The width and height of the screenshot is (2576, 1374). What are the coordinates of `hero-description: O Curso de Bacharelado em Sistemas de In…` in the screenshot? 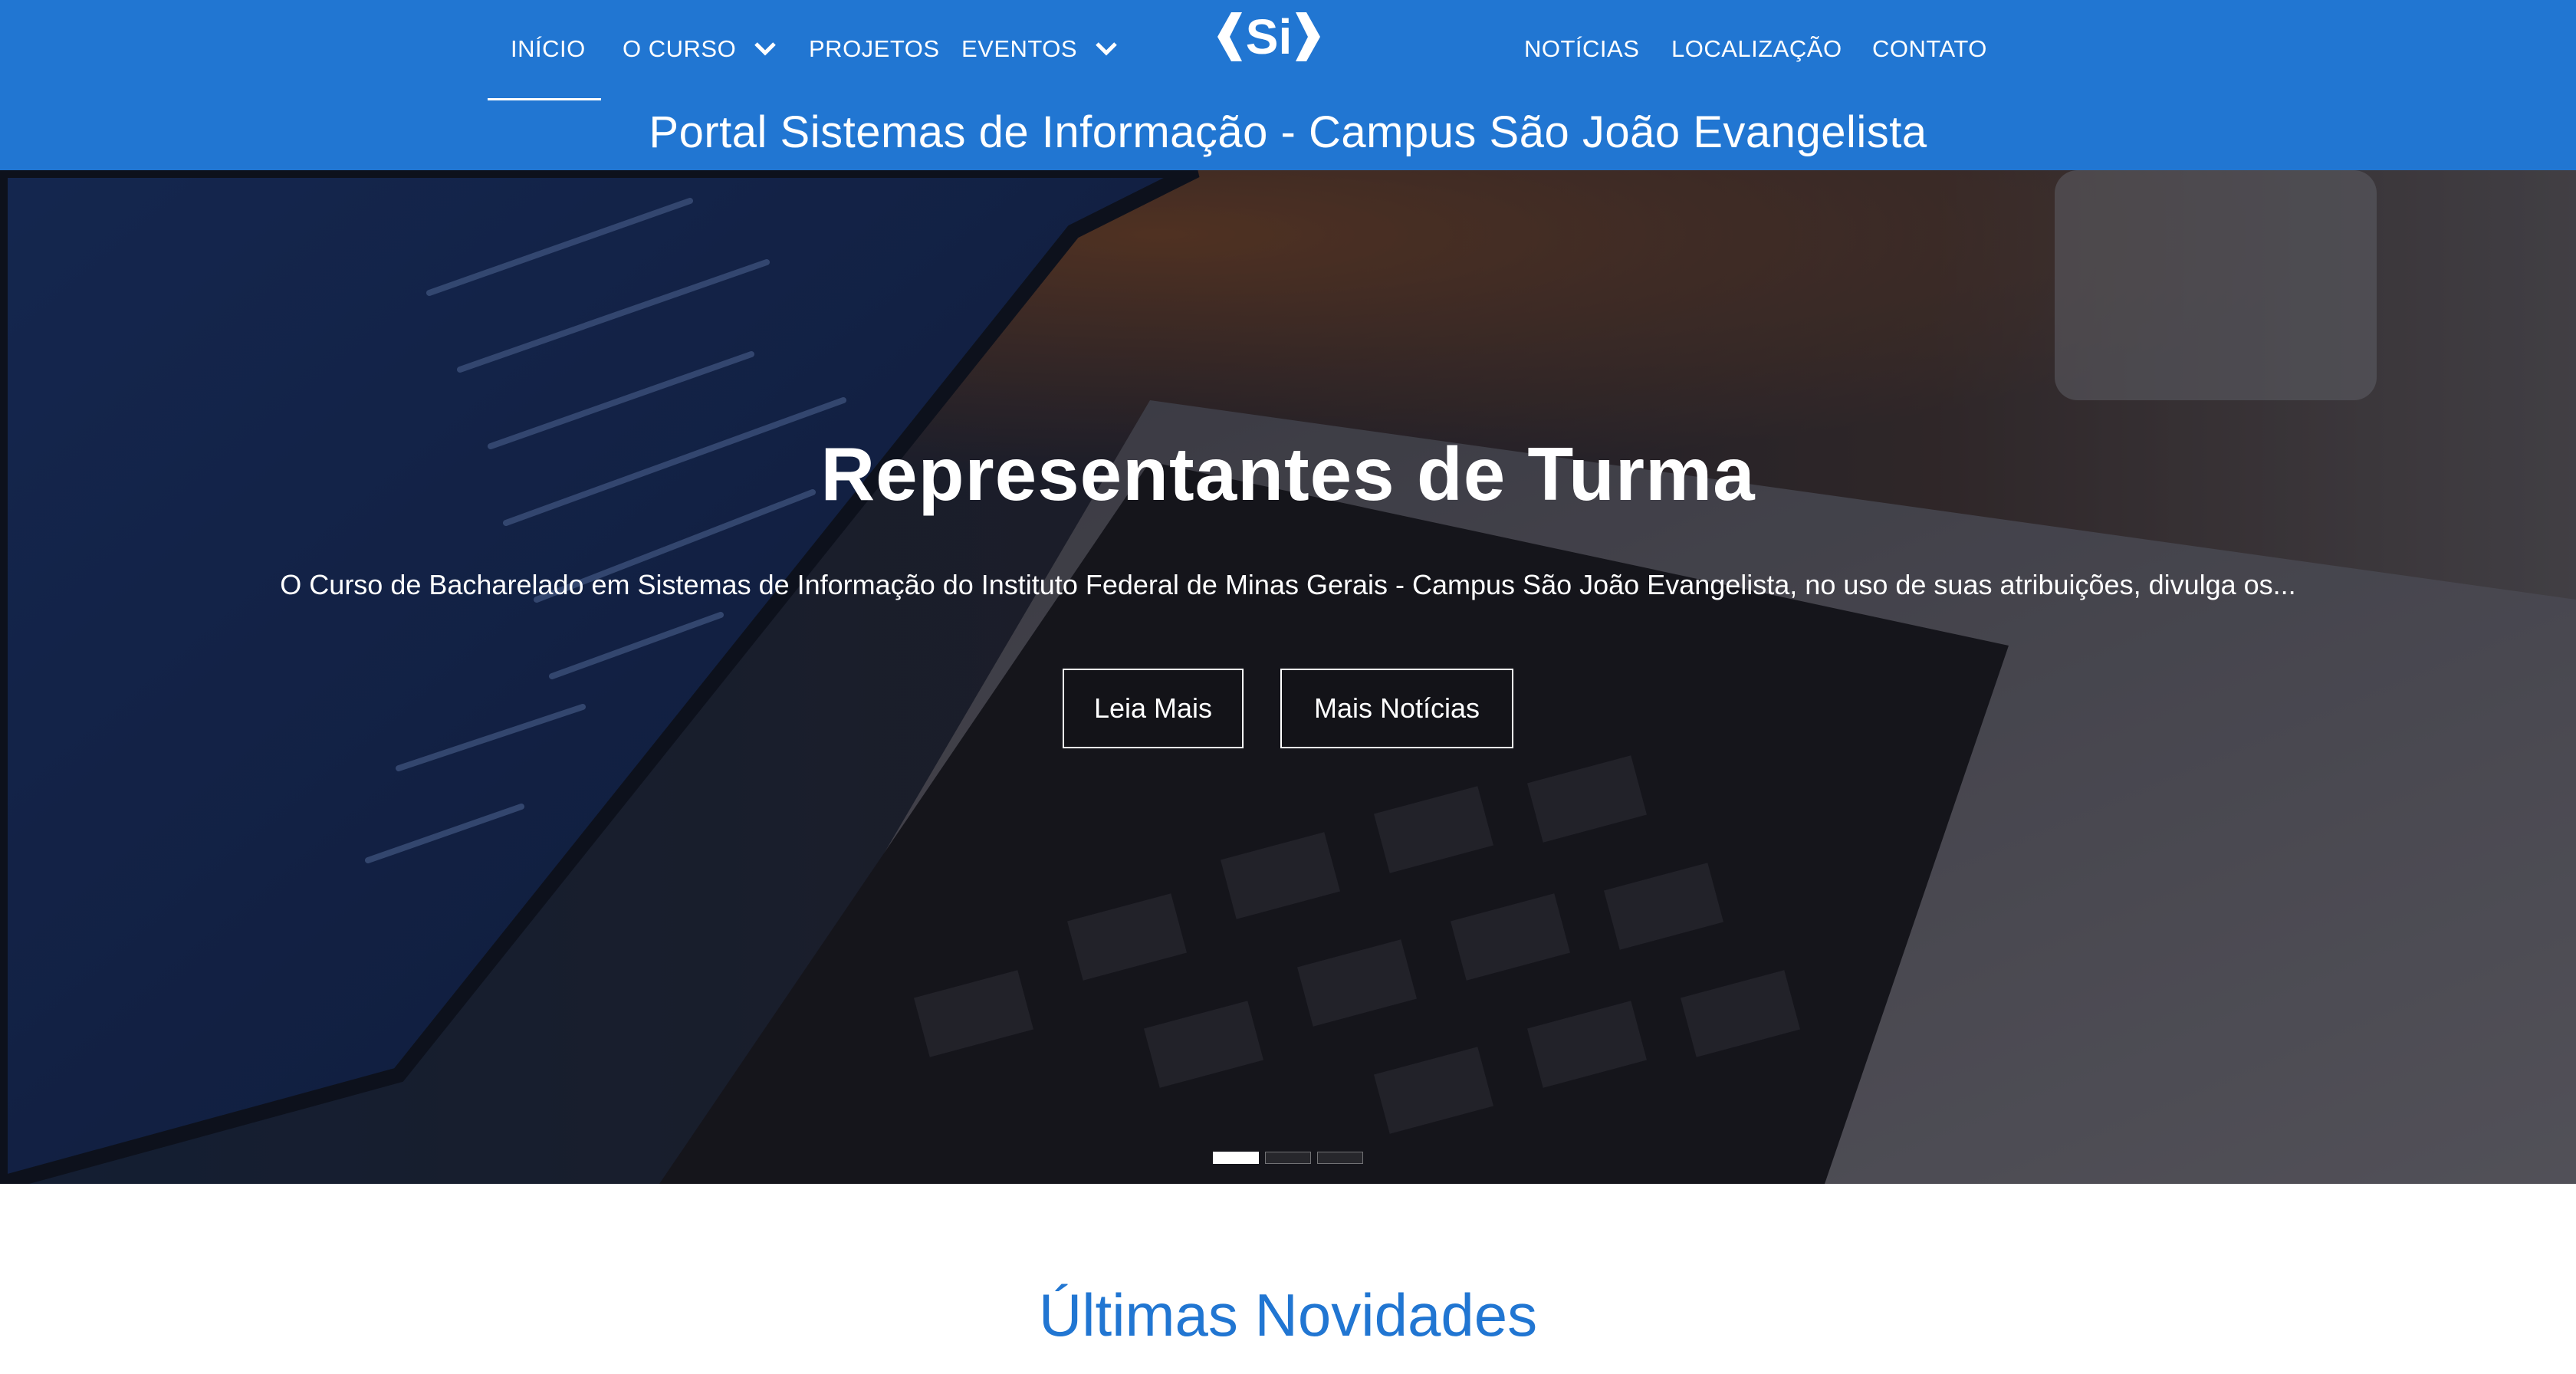 It's located at (1288, 584).